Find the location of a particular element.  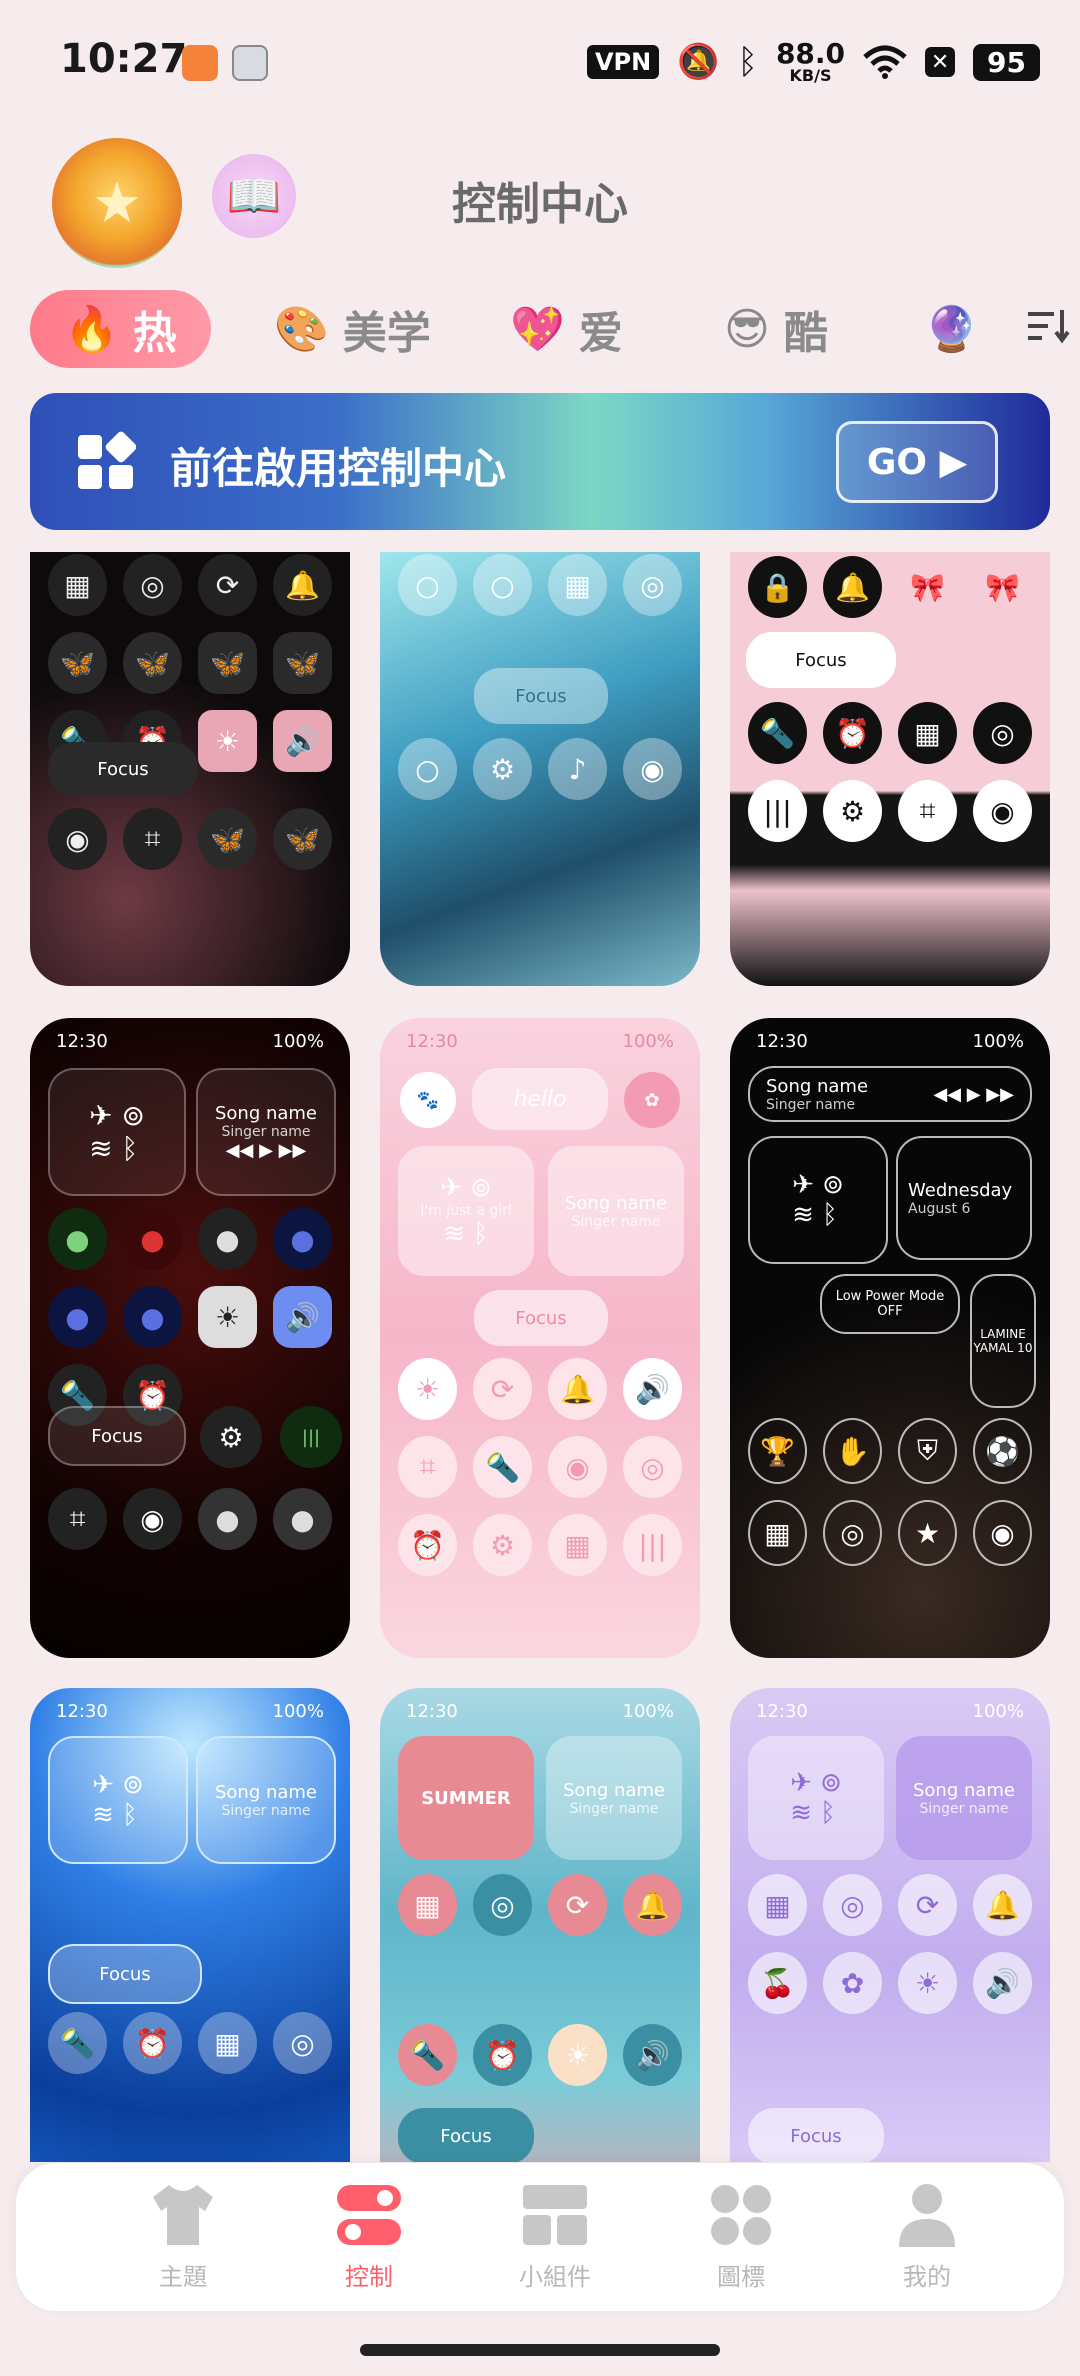

category-tabs: 🔥 热 🎨 美学 💖 爱 😎 酷 🔮 is located at coordinates (550, 330).